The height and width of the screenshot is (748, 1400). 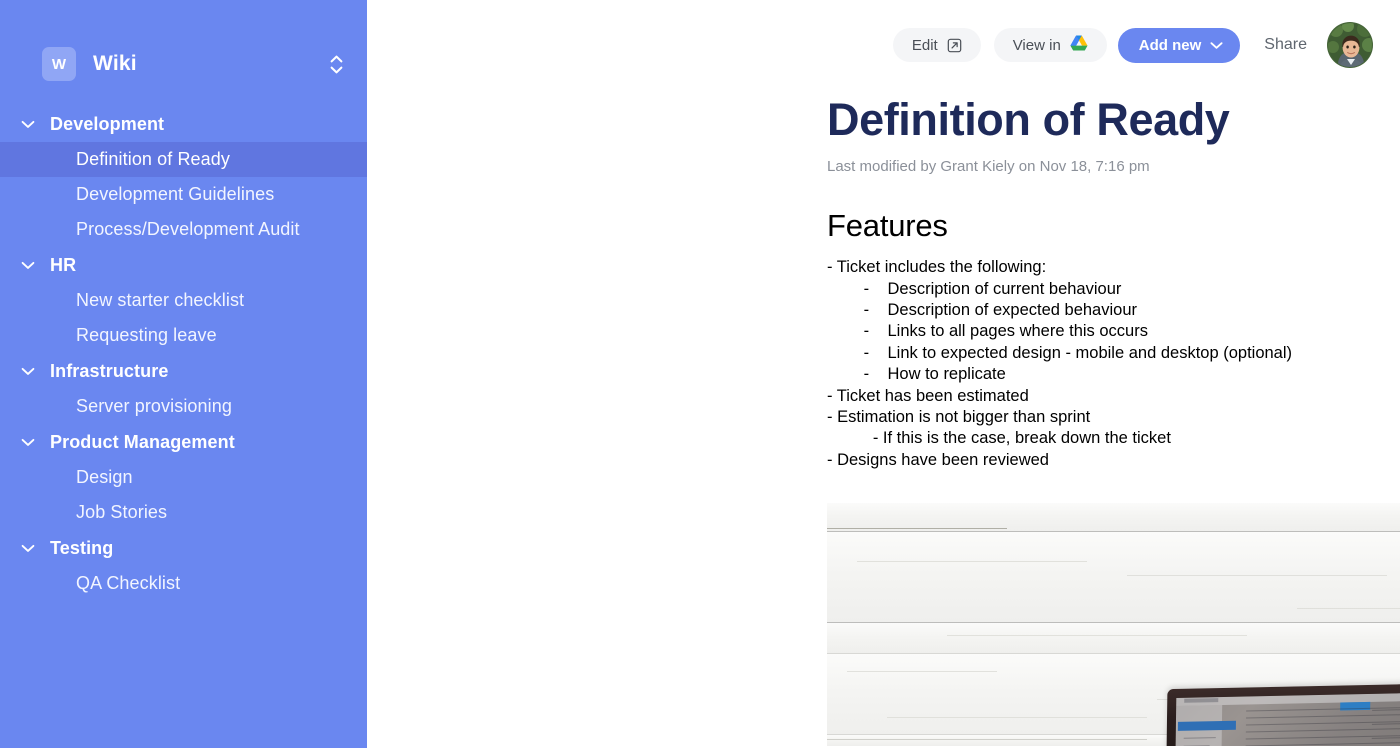 I want to click on sidebar-item-job-stories: Job Stories, so click(x=183, y=512).